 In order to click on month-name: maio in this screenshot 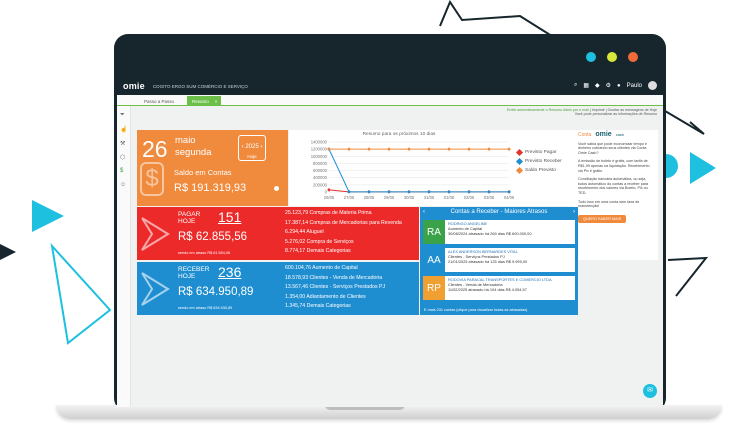, I will do `click(185, 140)`.